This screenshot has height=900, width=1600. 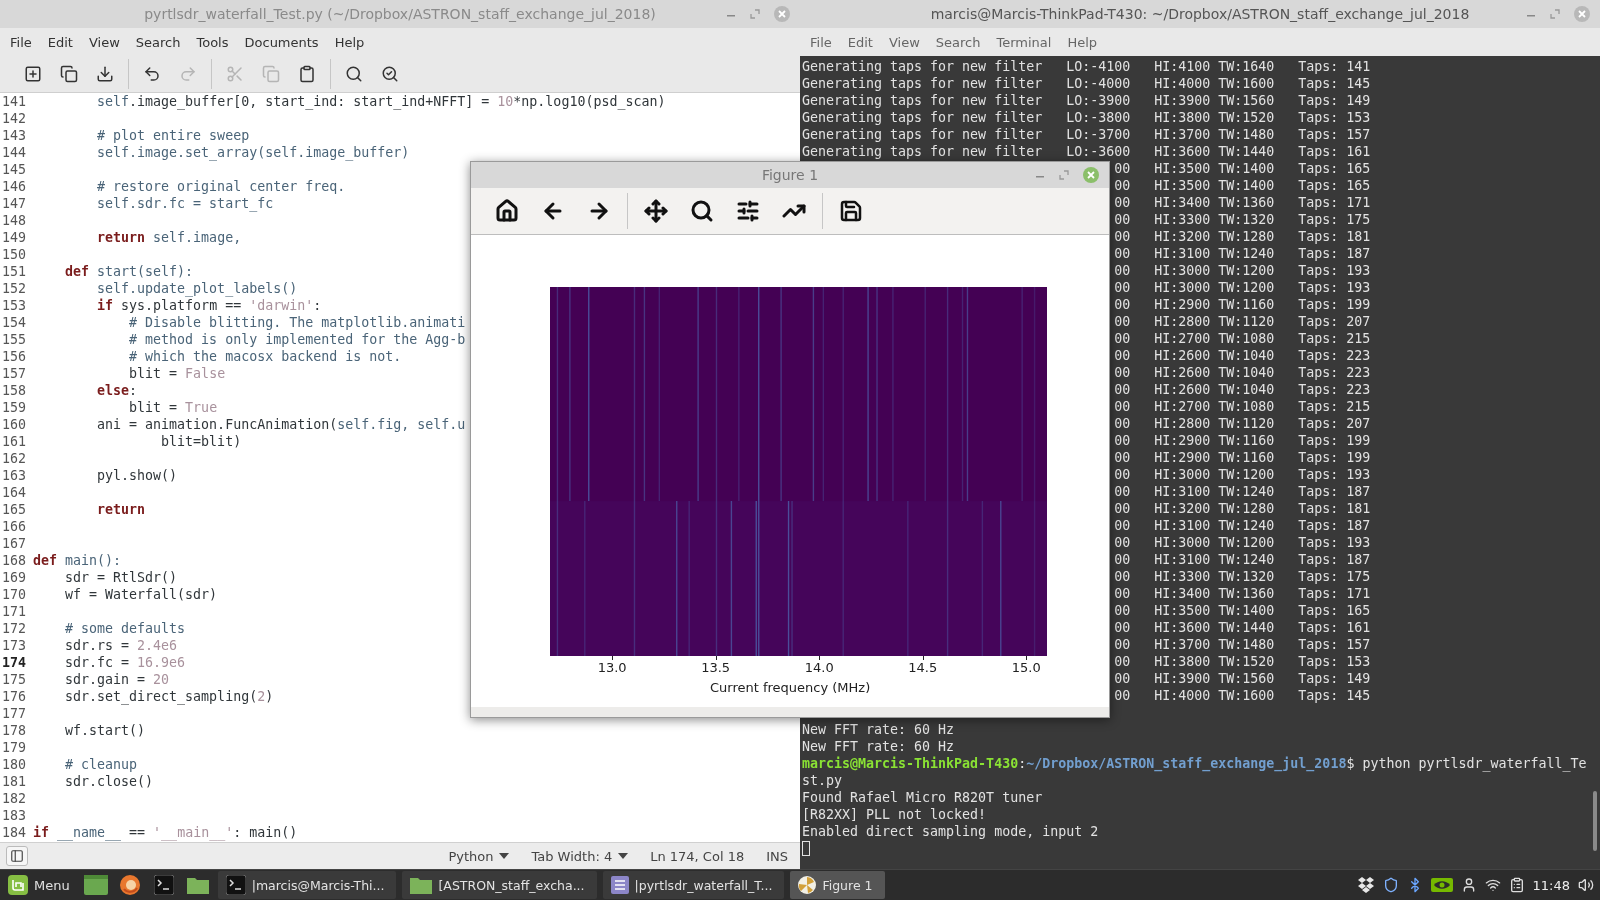 I want to click on terminal-line: 00 HI:2900 TW:1160 Taps: 199, so click(x=1242, y=304).